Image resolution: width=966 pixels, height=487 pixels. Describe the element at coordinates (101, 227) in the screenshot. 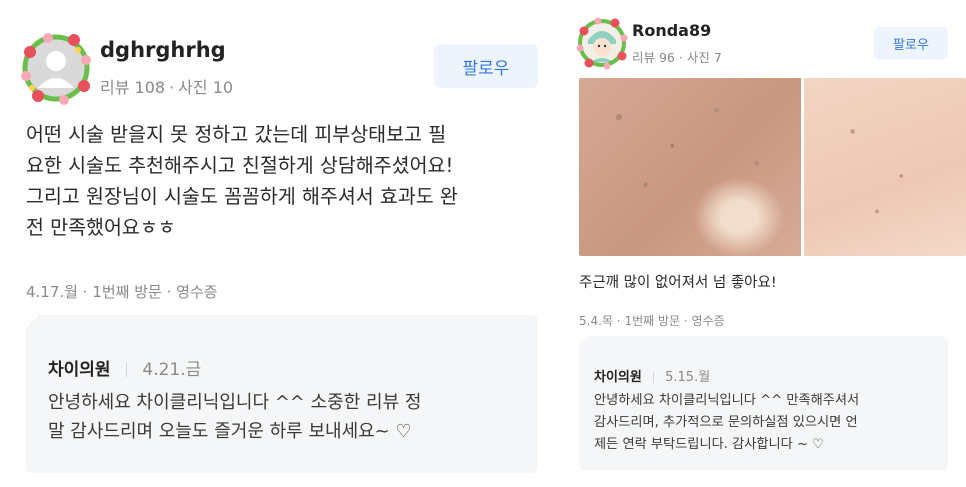

I see `review-line: 전 만족했어요ㅎㅎ` at that location.